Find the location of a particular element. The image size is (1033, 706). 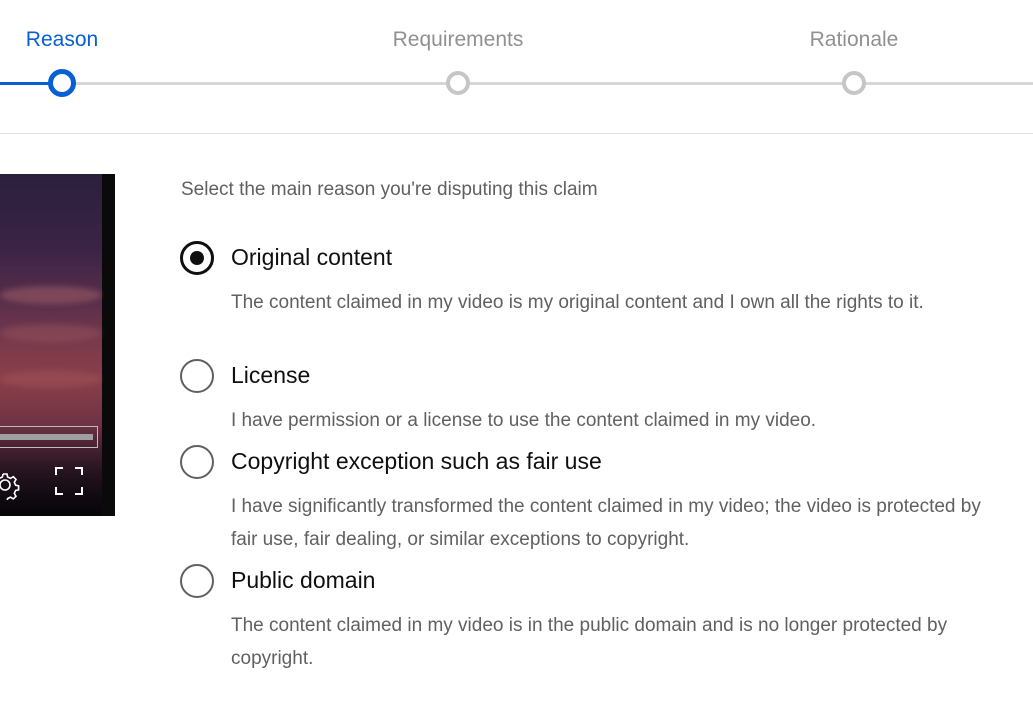

fullscreen-icon is located at coordinates (69, 481).